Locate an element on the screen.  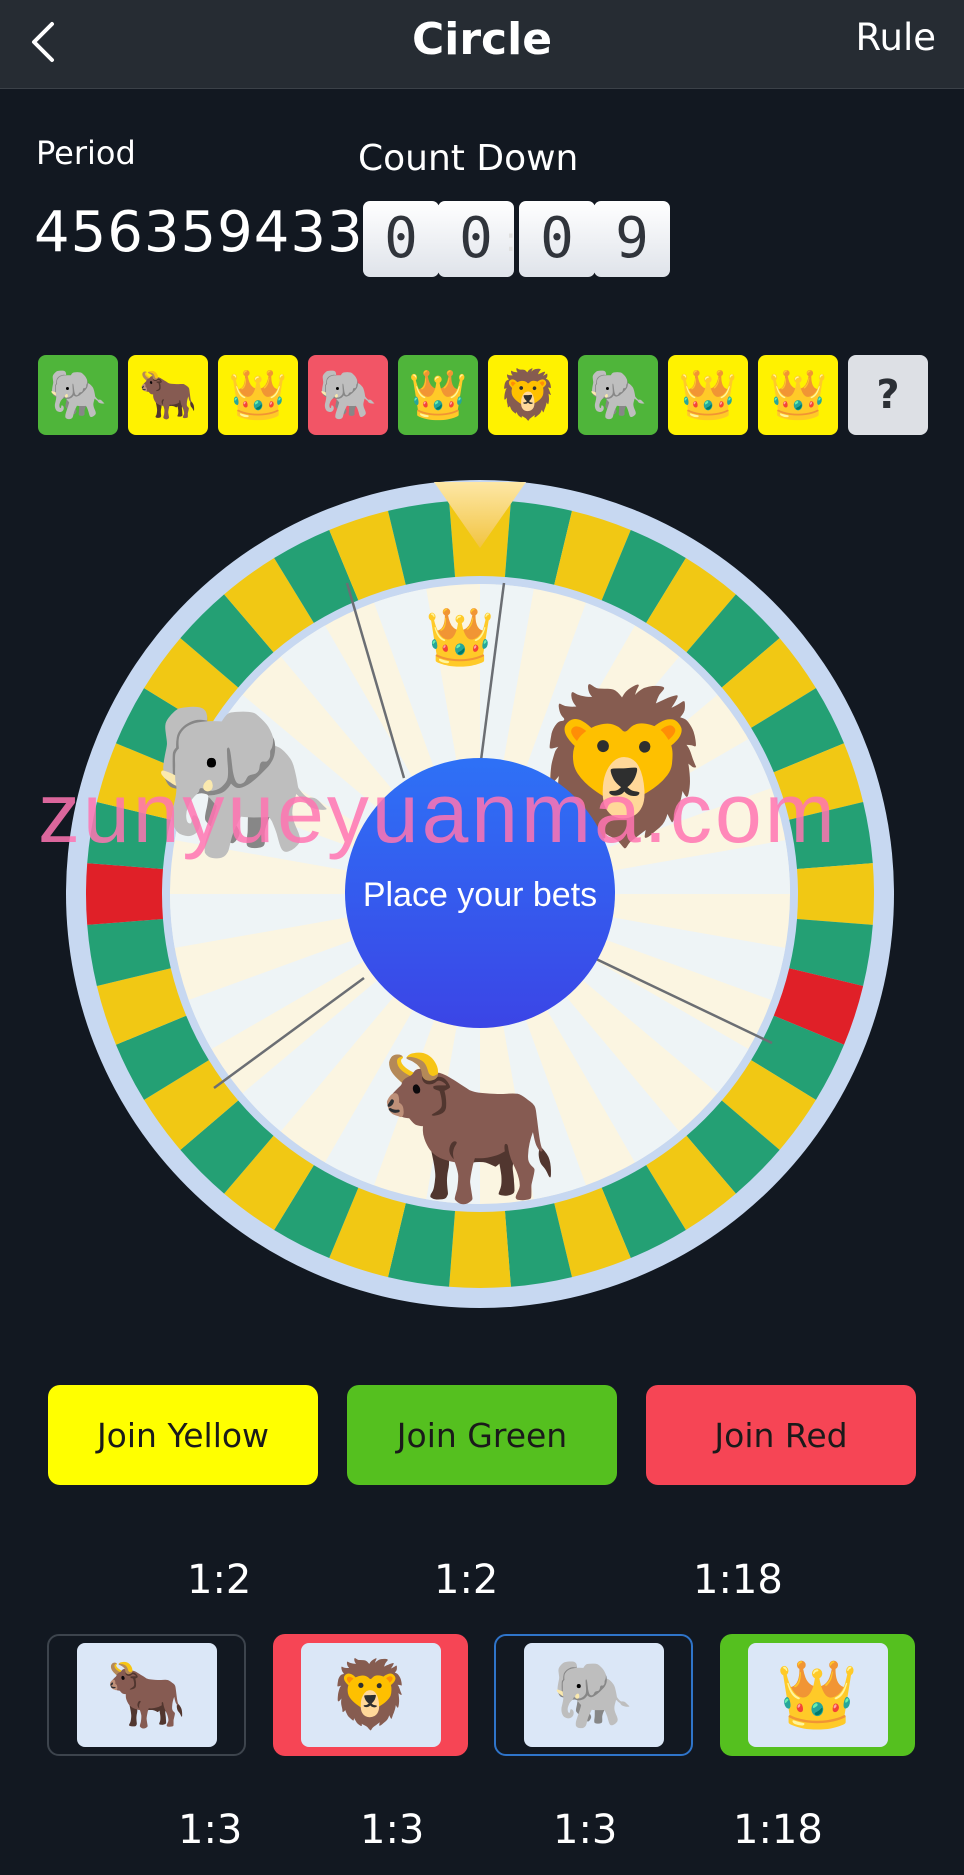
ratio-yellow: 1:2 is located at coordinates (219, 1580).